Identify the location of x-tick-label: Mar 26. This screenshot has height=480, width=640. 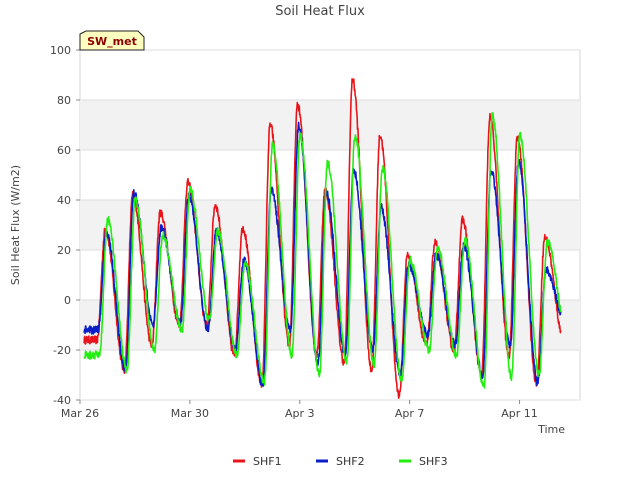
(80, 413).